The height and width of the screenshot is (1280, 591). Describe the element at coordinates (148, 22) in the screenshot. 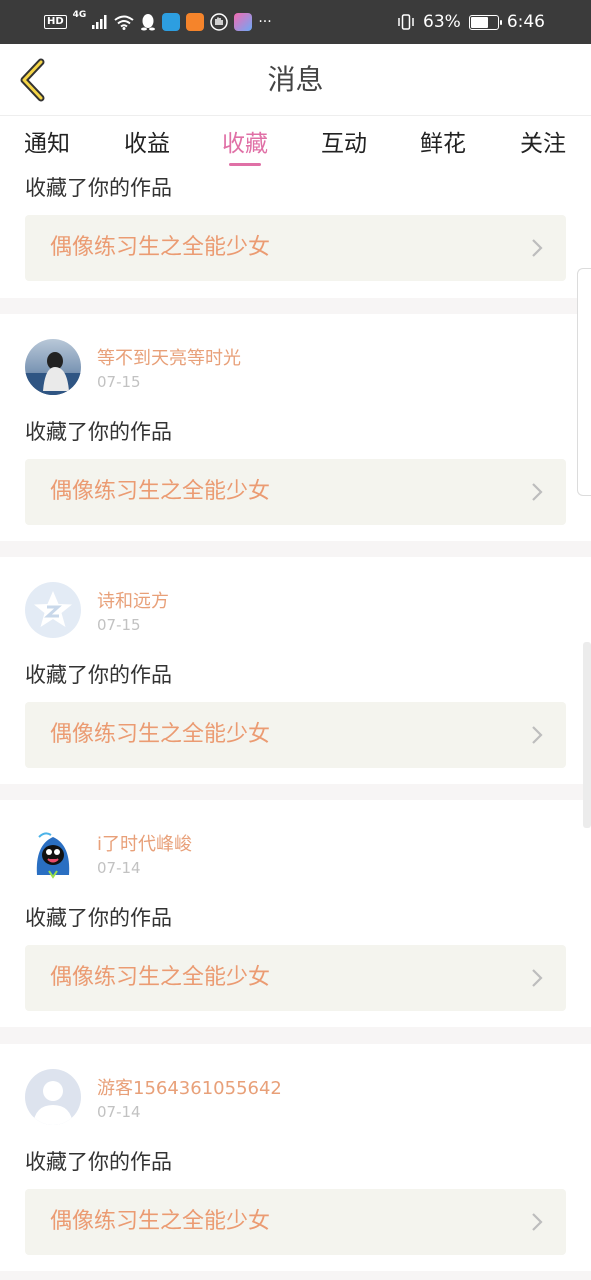

I see `qq-icon` at that location.